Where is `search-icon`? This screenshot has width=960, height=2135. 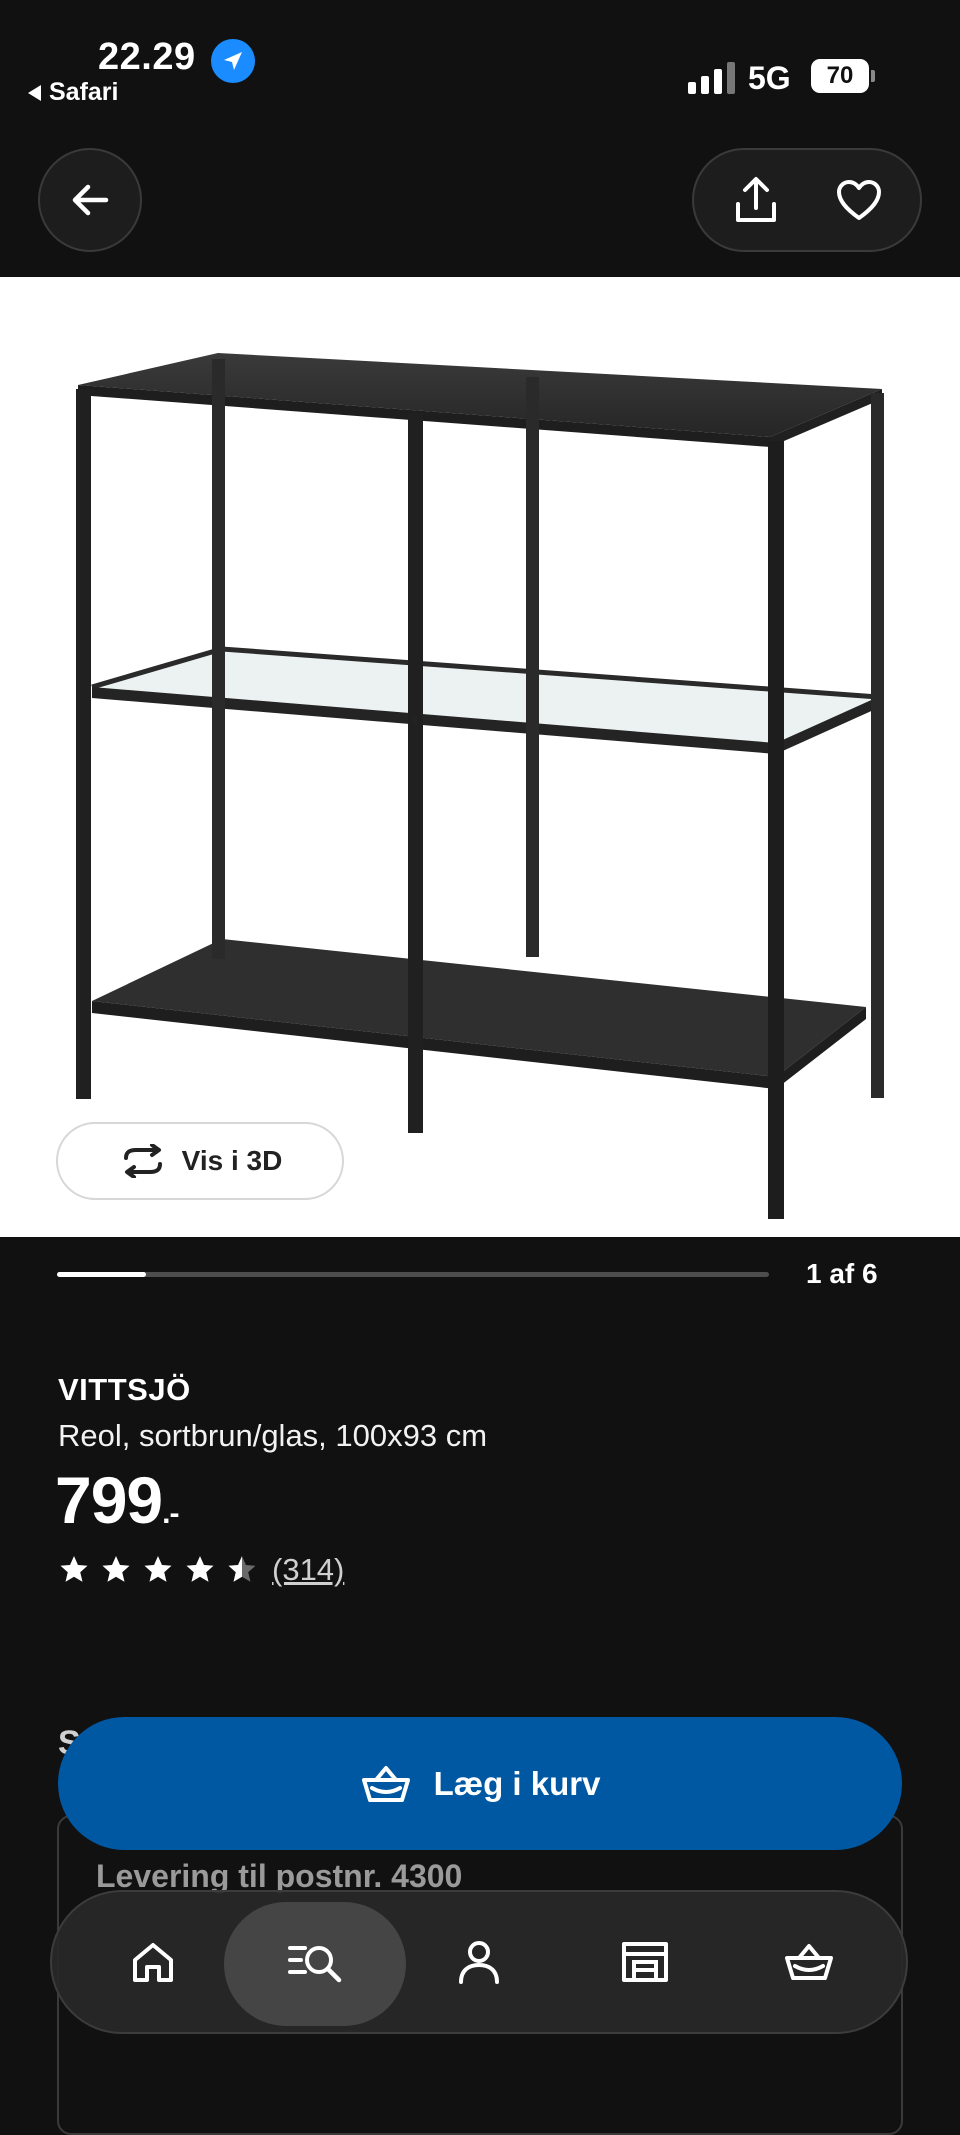 search-icon is located at coordinates (314, 1964).